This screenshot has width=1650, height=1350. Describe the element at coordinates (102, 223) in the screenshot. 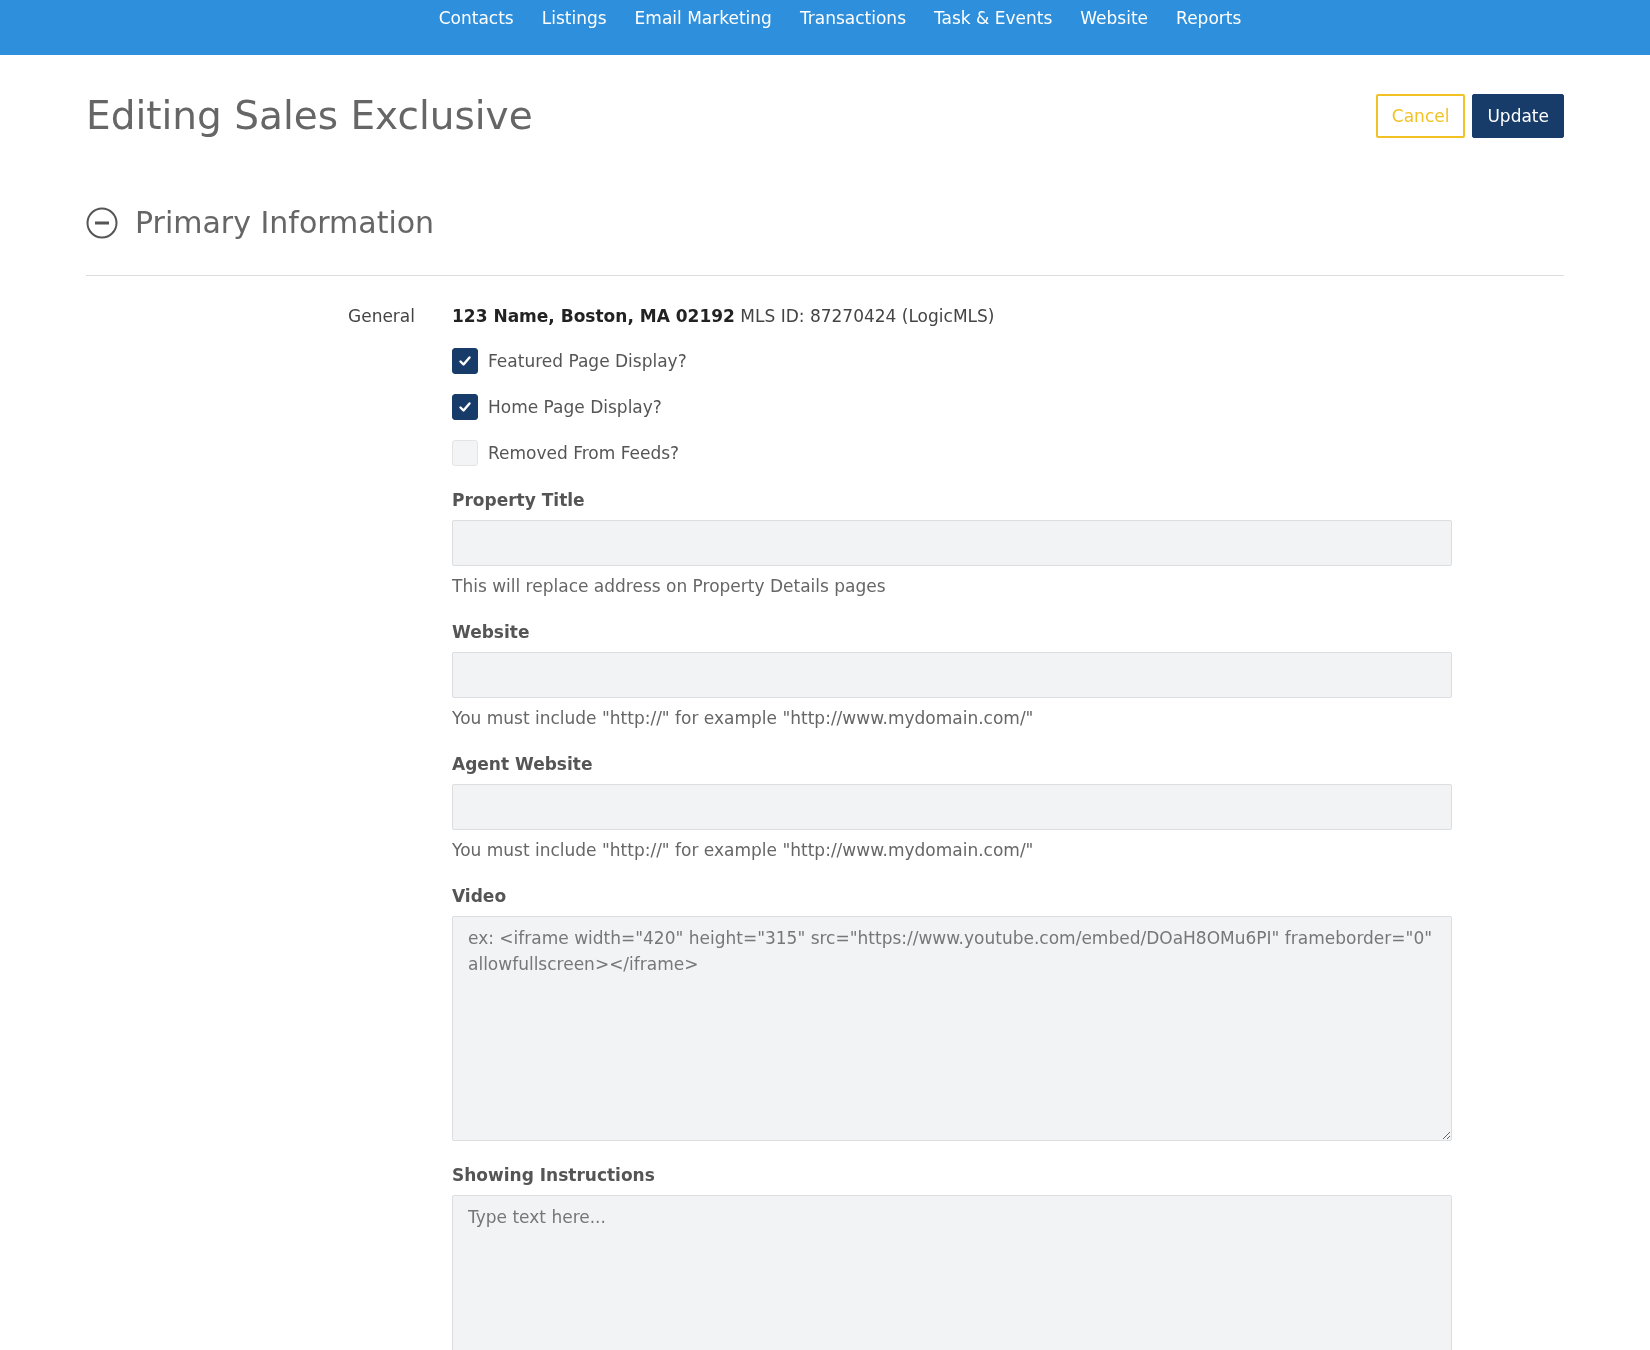

I see `collapse-icon` at that location.